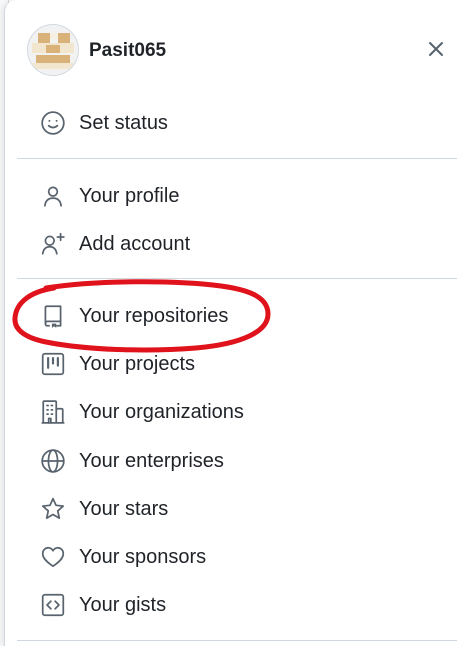  I want to click on menu-item-your-stars: Your stars, so click(231, 509).